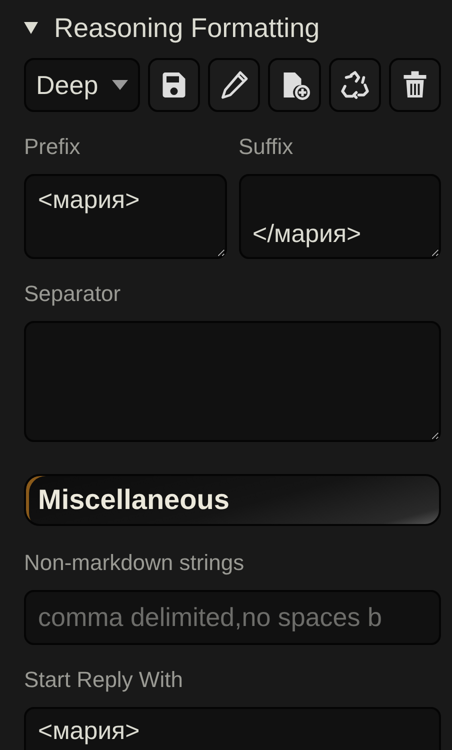 Image resolution: width=452 pixels, height=750 pixels. What do you see at coordinates (232, 381) in the screenshot?
I see `separator-field` at bounding box center [232, 381].